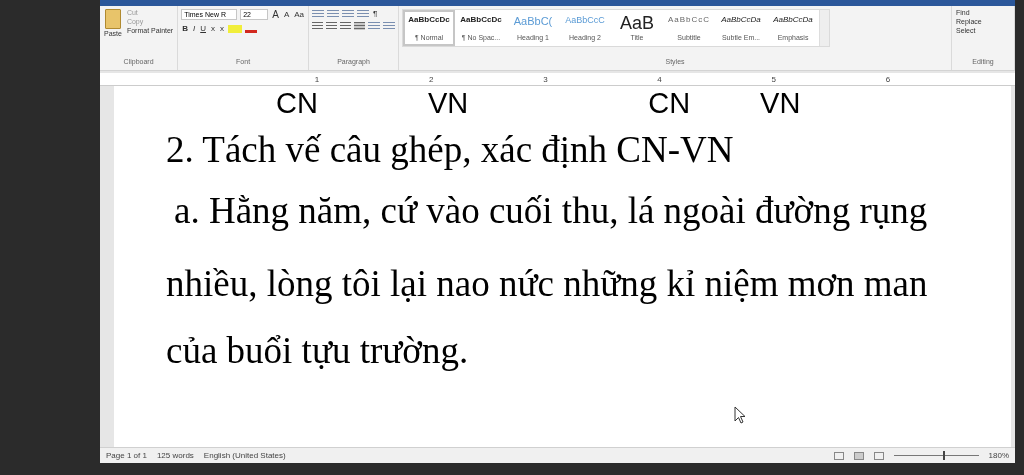  I want to click on underline-button: U, so click(203, 28).